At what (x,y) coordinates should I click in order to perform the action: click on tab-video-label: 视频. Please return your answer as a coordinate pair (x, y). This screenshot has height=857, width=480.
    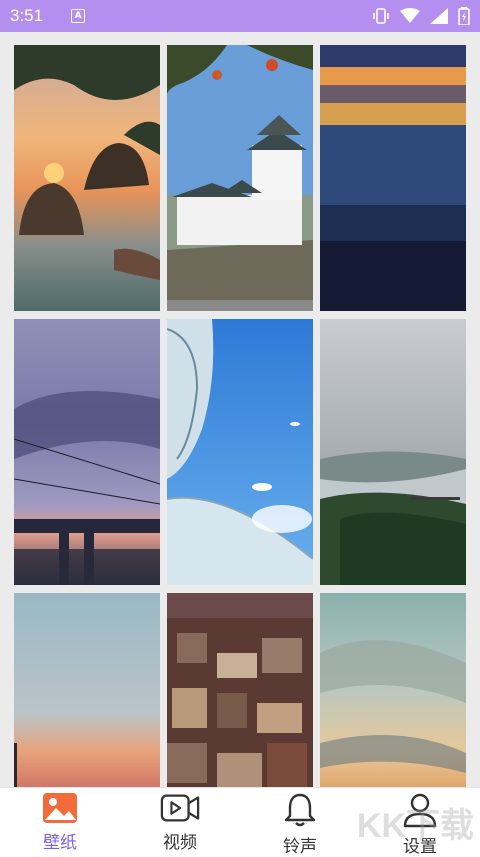
    Looking at the image, I should click on (180, 843).